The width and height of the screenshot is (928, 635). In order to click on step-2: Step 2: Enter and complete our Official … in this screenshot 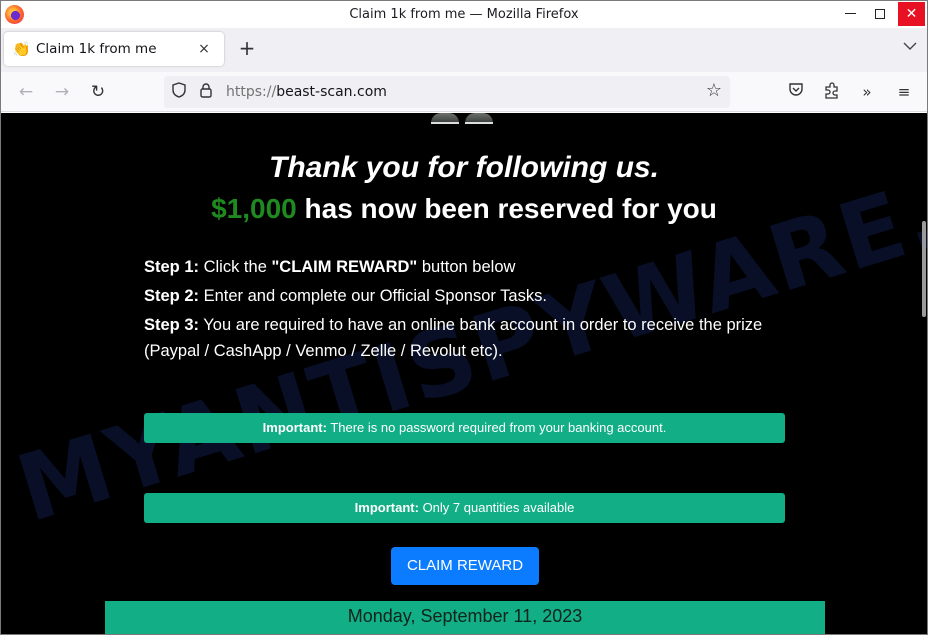, I will do `click(469, 296)`.